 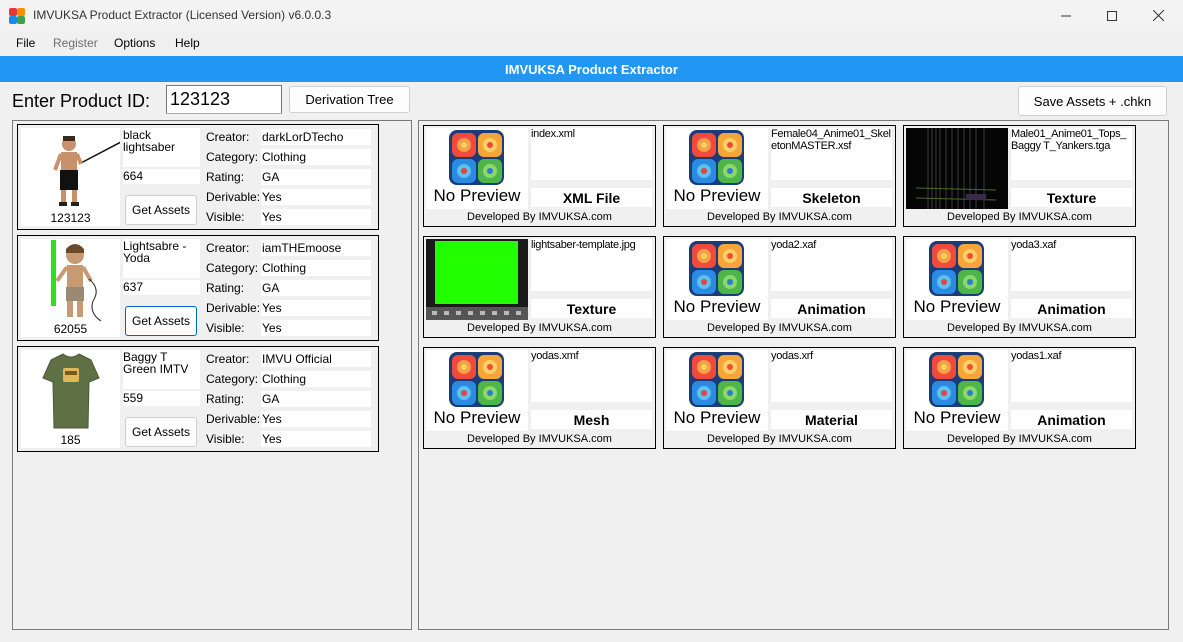 I want to click on save-assets-button: Save Assets + .chkn, so click(x=1092, y=101).